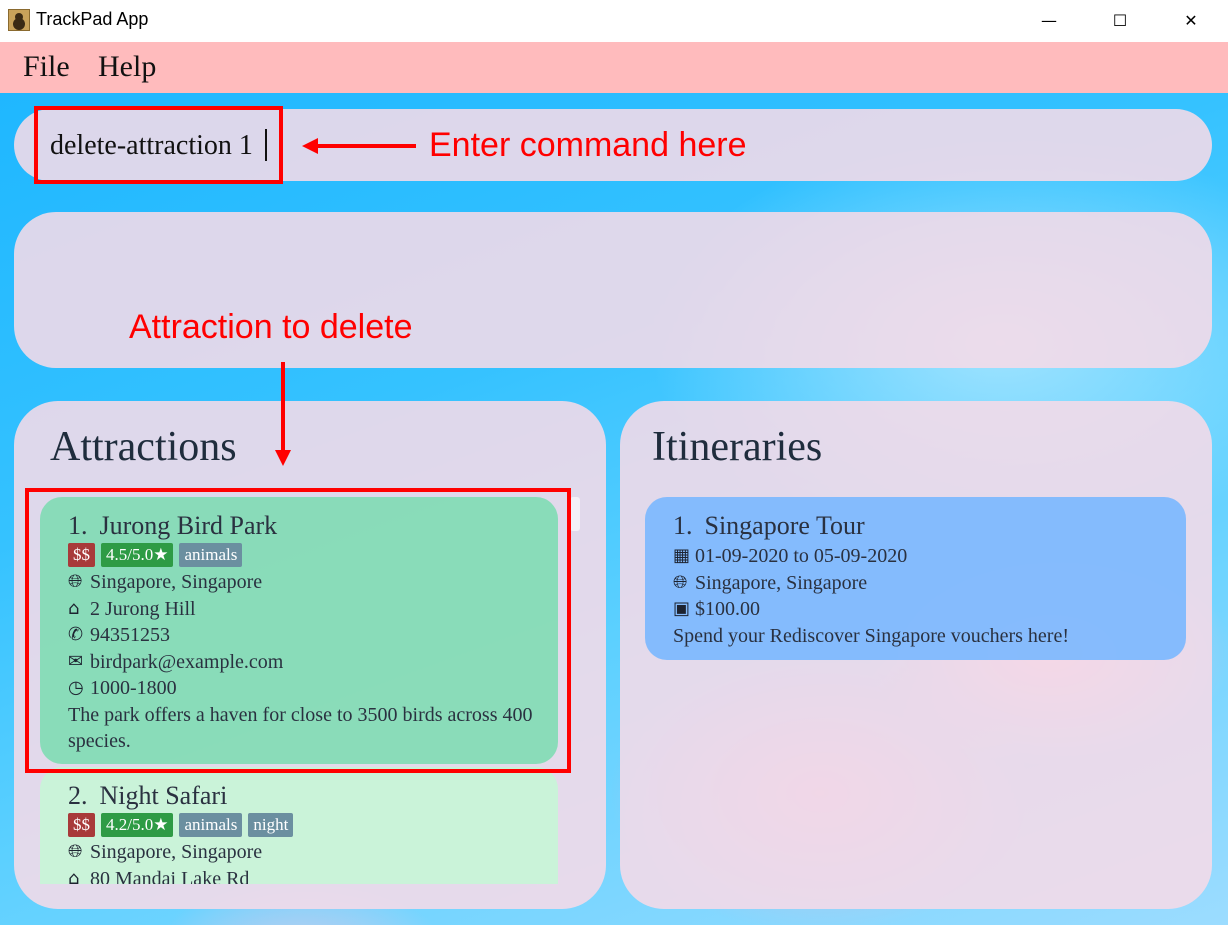 Image resolution: width=1228 pixels, height=925 pixels. What do you see at coordinates (929, 609) in the screenshot?
I see `itinerary-budget: ▣ $100.00` at bounding box center [929, 609].